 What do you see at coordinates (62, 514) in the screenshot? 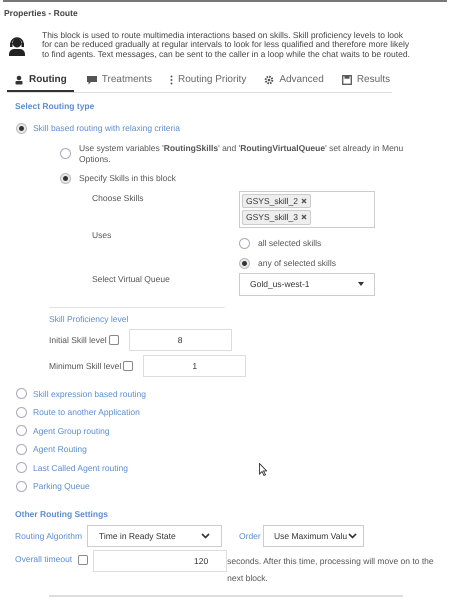
I see `section-heading: Other Routing Settings` at bounding box center [62, 514].